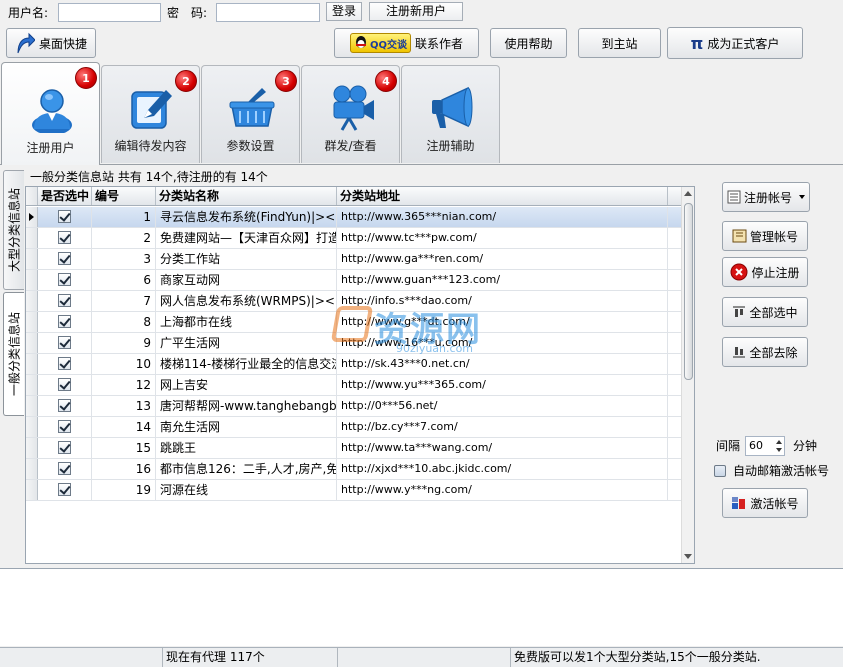 This screenshot has width=843, height=667. I want to click on table-row: 3 分类工作站 http://www.ga***ren.com/, so click(354, 259).